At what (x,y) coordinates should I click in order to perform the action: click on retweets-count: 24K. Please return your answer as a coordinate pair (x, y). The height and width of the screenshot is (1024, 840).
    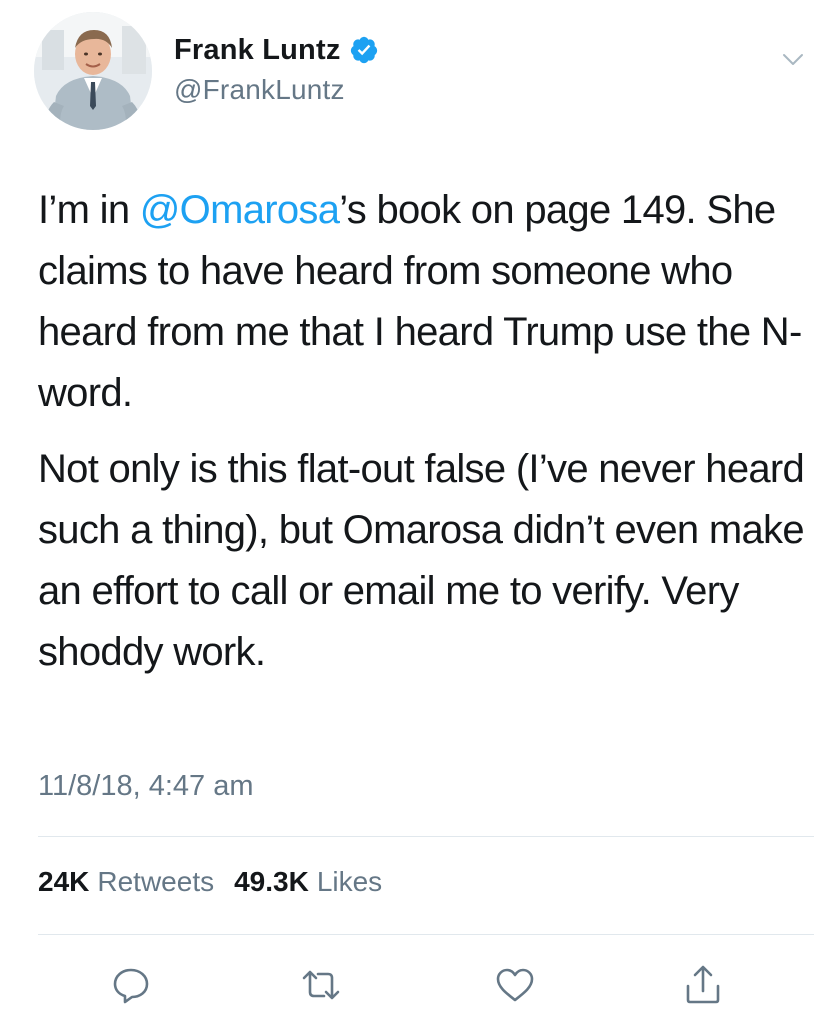
    Looking at the image, I should click on (64, 881).